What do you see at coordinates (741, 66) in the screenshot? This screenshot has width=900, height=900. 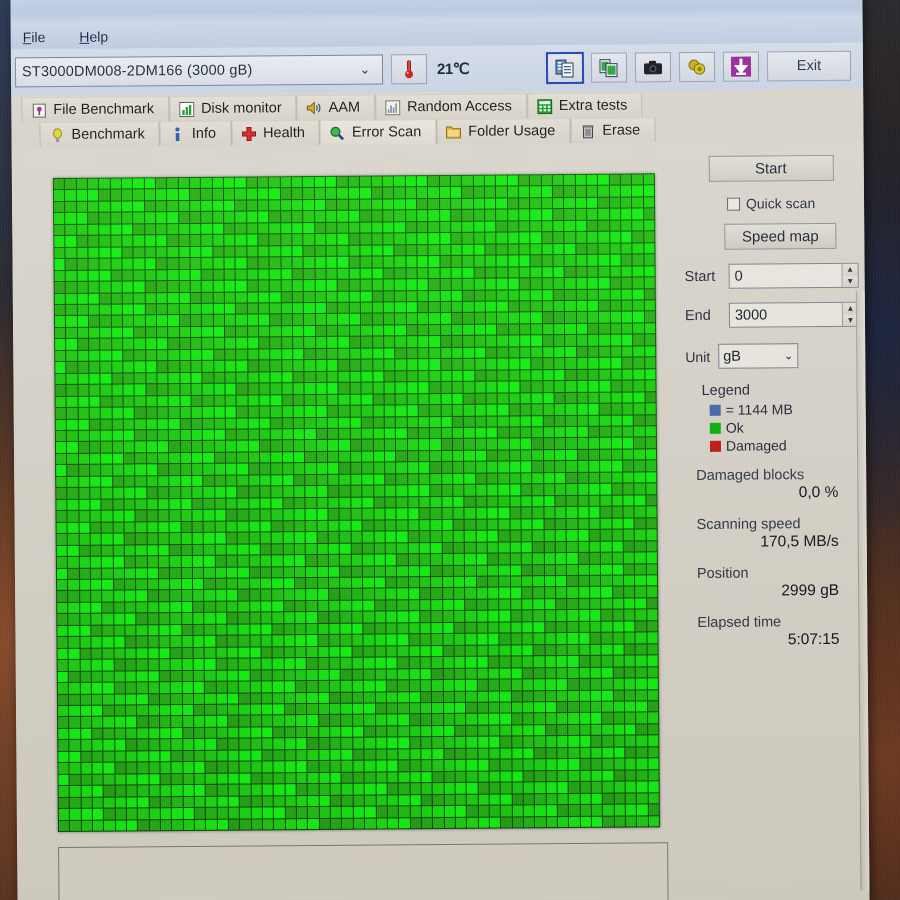 I see `download-button` at bounding box center [741, 66].